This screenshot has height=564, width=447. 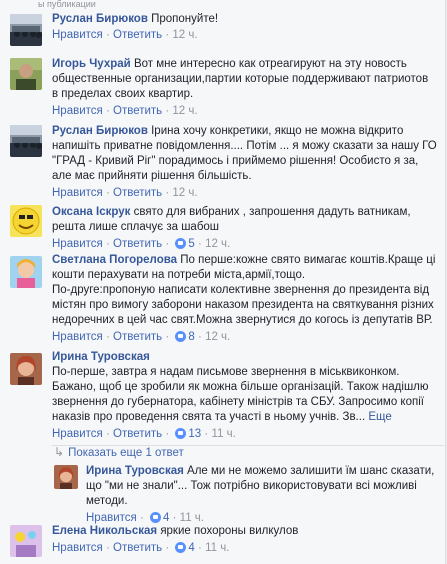 I want to click on header-fragment: ы публикации, so click(x=67, y=4).